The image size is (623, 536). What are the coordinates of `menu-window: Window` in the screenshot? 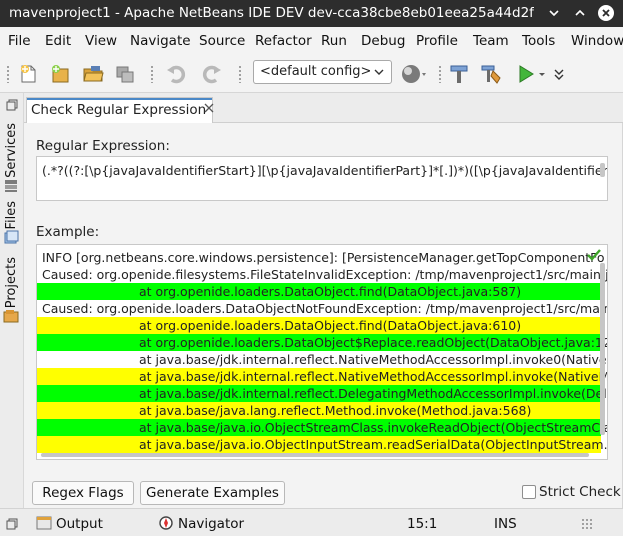 It's located at (597, 41).